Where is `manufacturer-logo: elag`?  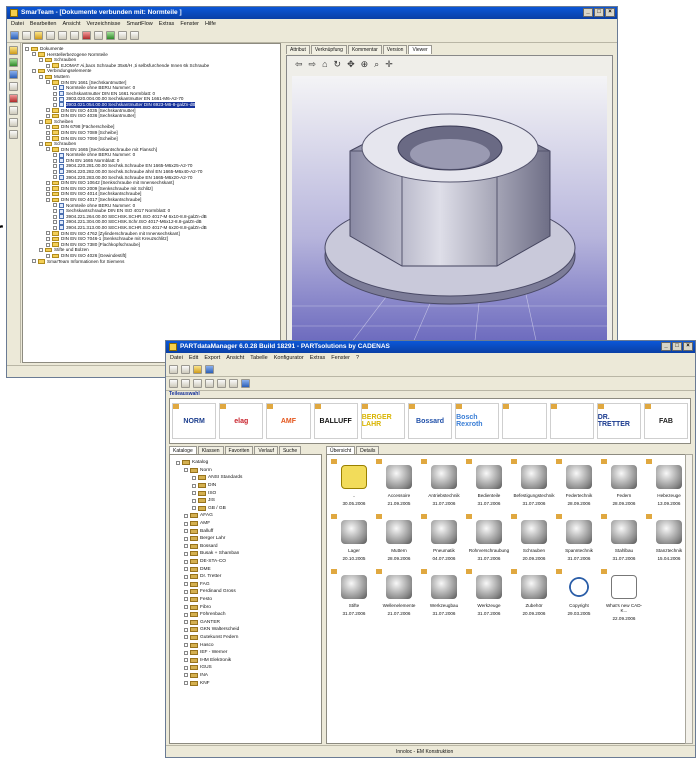 manufacturer-logo: elag is located at coordinates (241, 421).